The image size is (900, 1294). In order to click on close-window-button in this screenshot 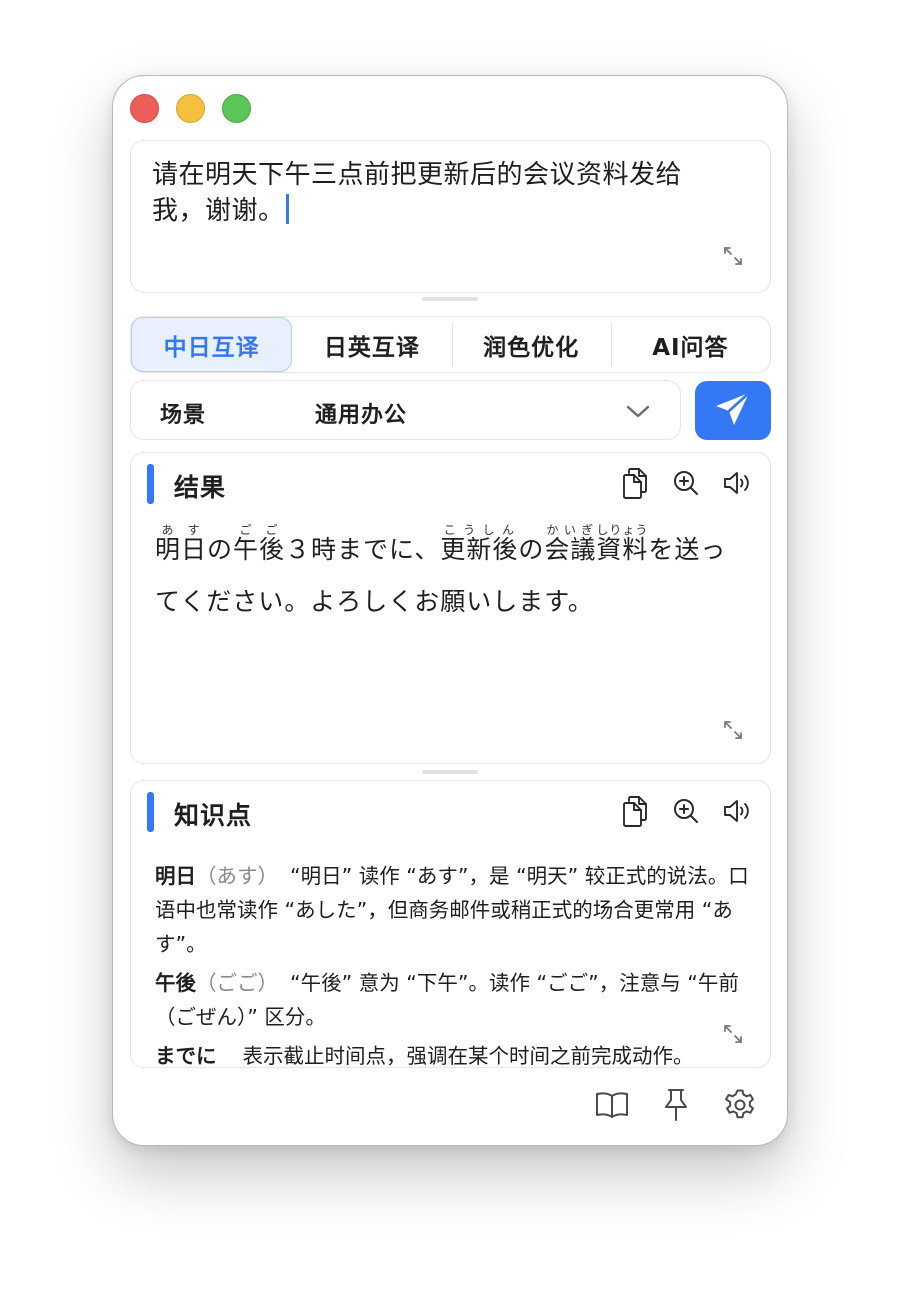, I will do `click(144, 108)`.